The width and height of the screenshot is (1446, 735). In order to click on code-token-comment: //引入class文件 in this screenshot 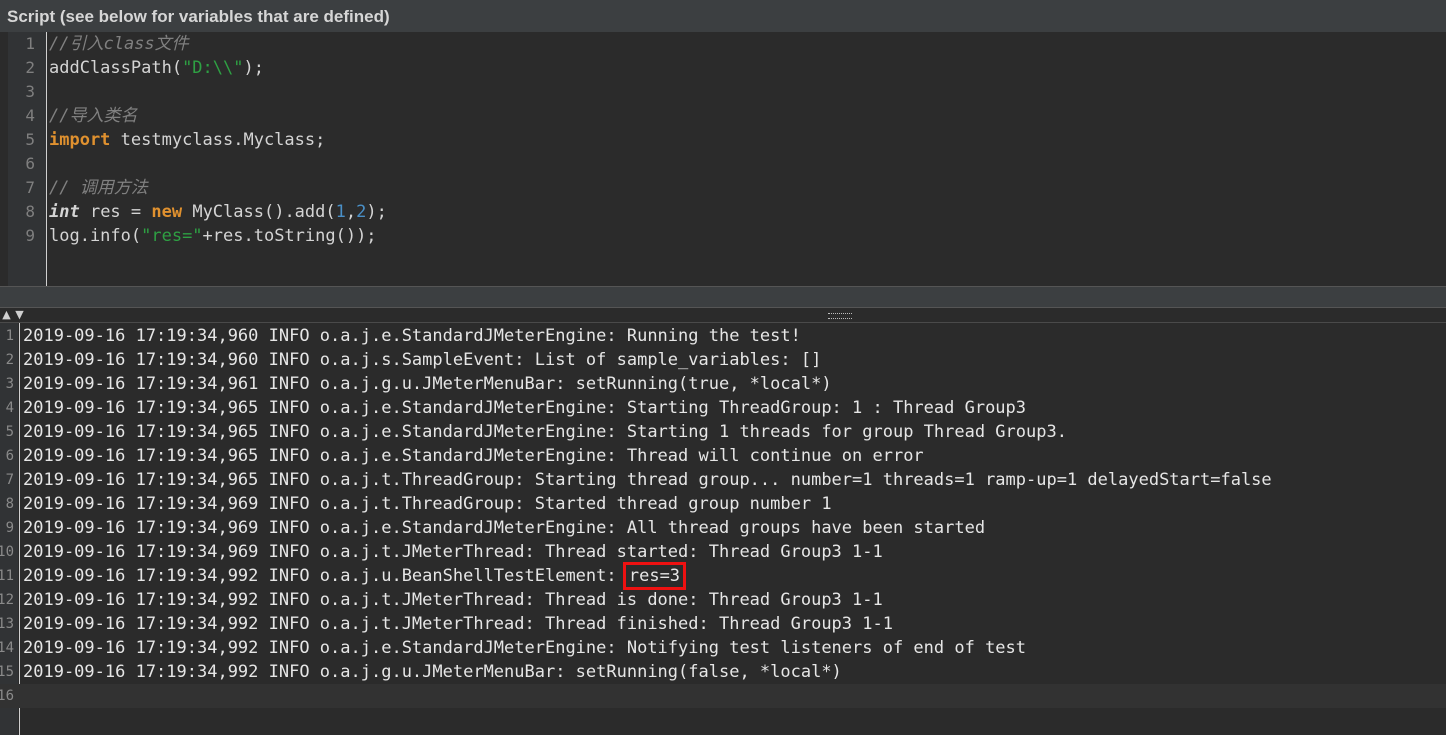, I will do `click(119, 44)`.